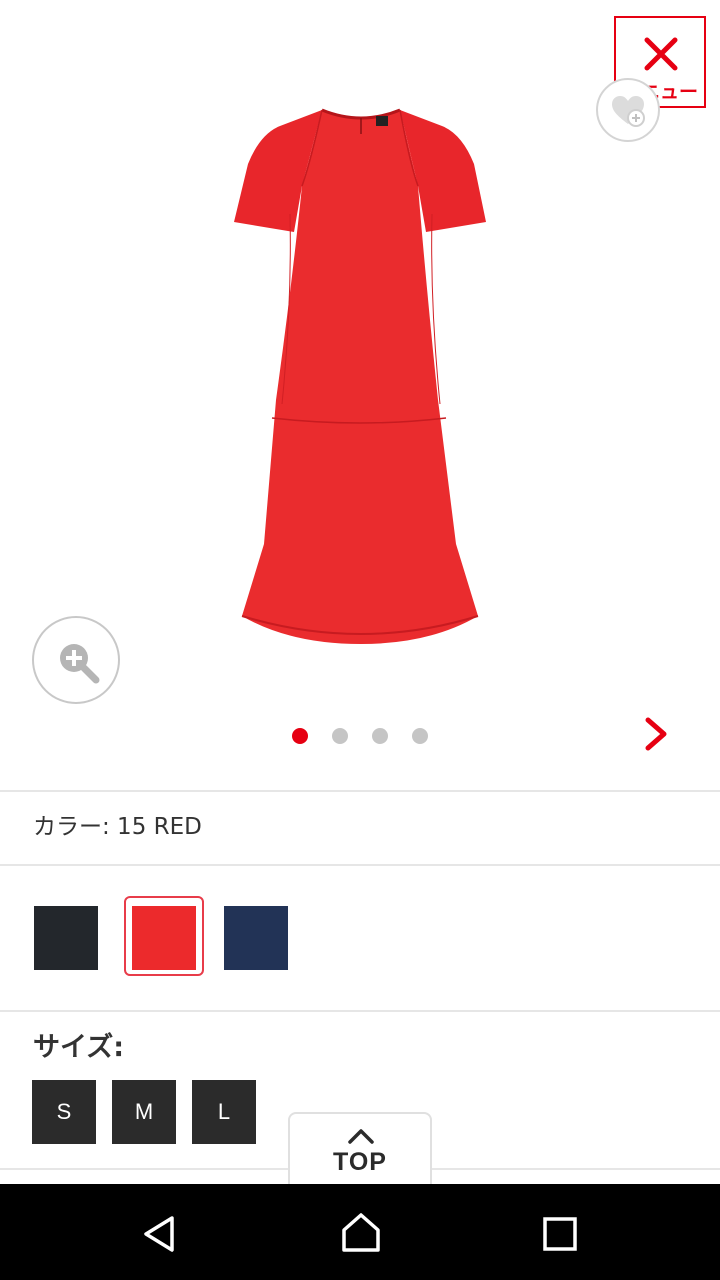 This screenshot has height=1280, width=720. Describe the element at coordinates (160, 1234) in the screenshot. I see `back-icon` at that location.